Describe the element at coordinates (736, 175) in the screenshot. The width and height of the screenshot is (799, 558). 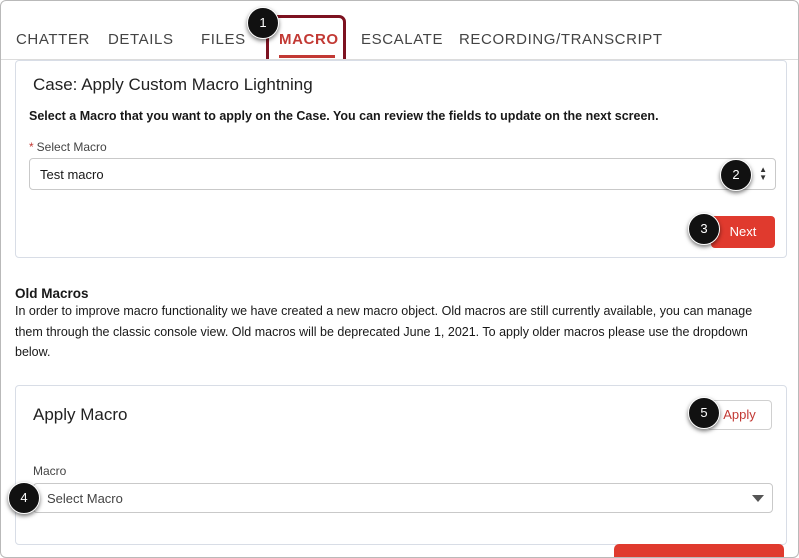
I see `callout-badge-2: 2` at that location.